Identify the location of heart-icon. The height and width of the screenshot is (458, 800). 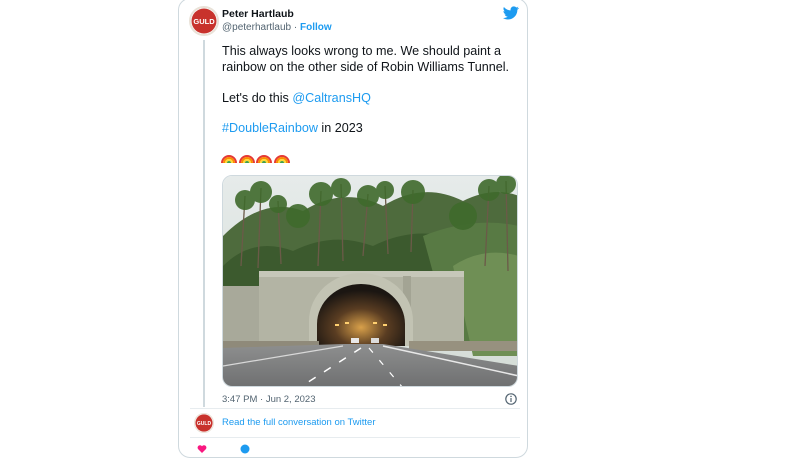
(202, 449).